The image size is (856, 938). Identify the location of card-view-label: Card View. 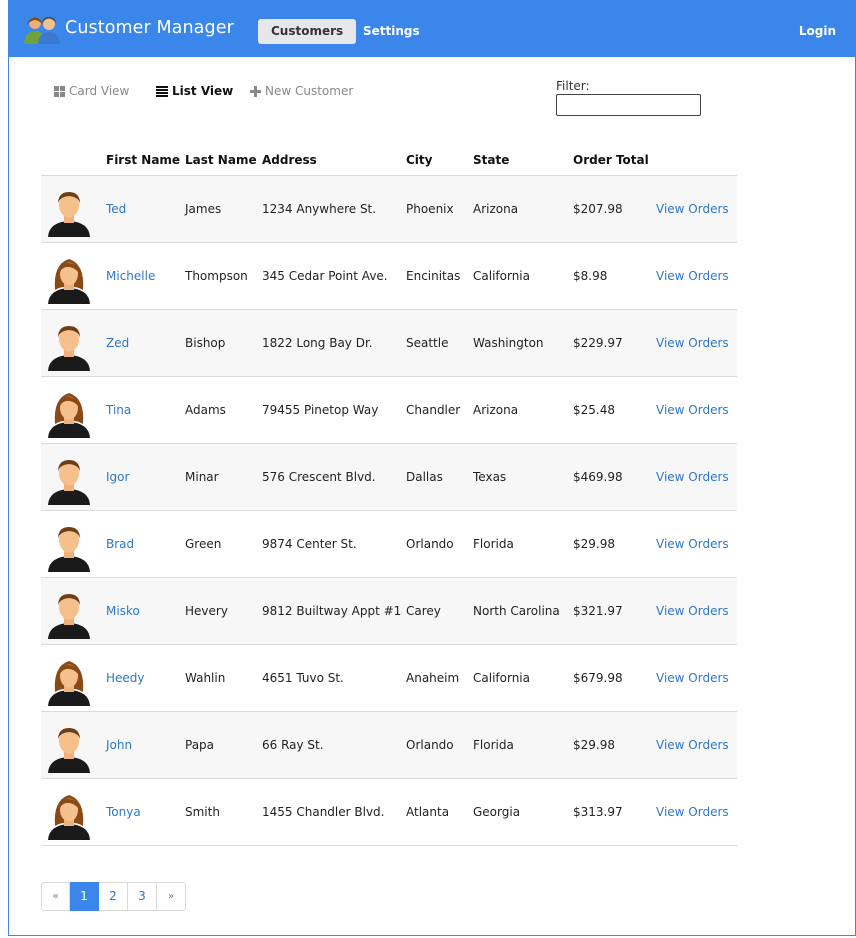
(99, 91).